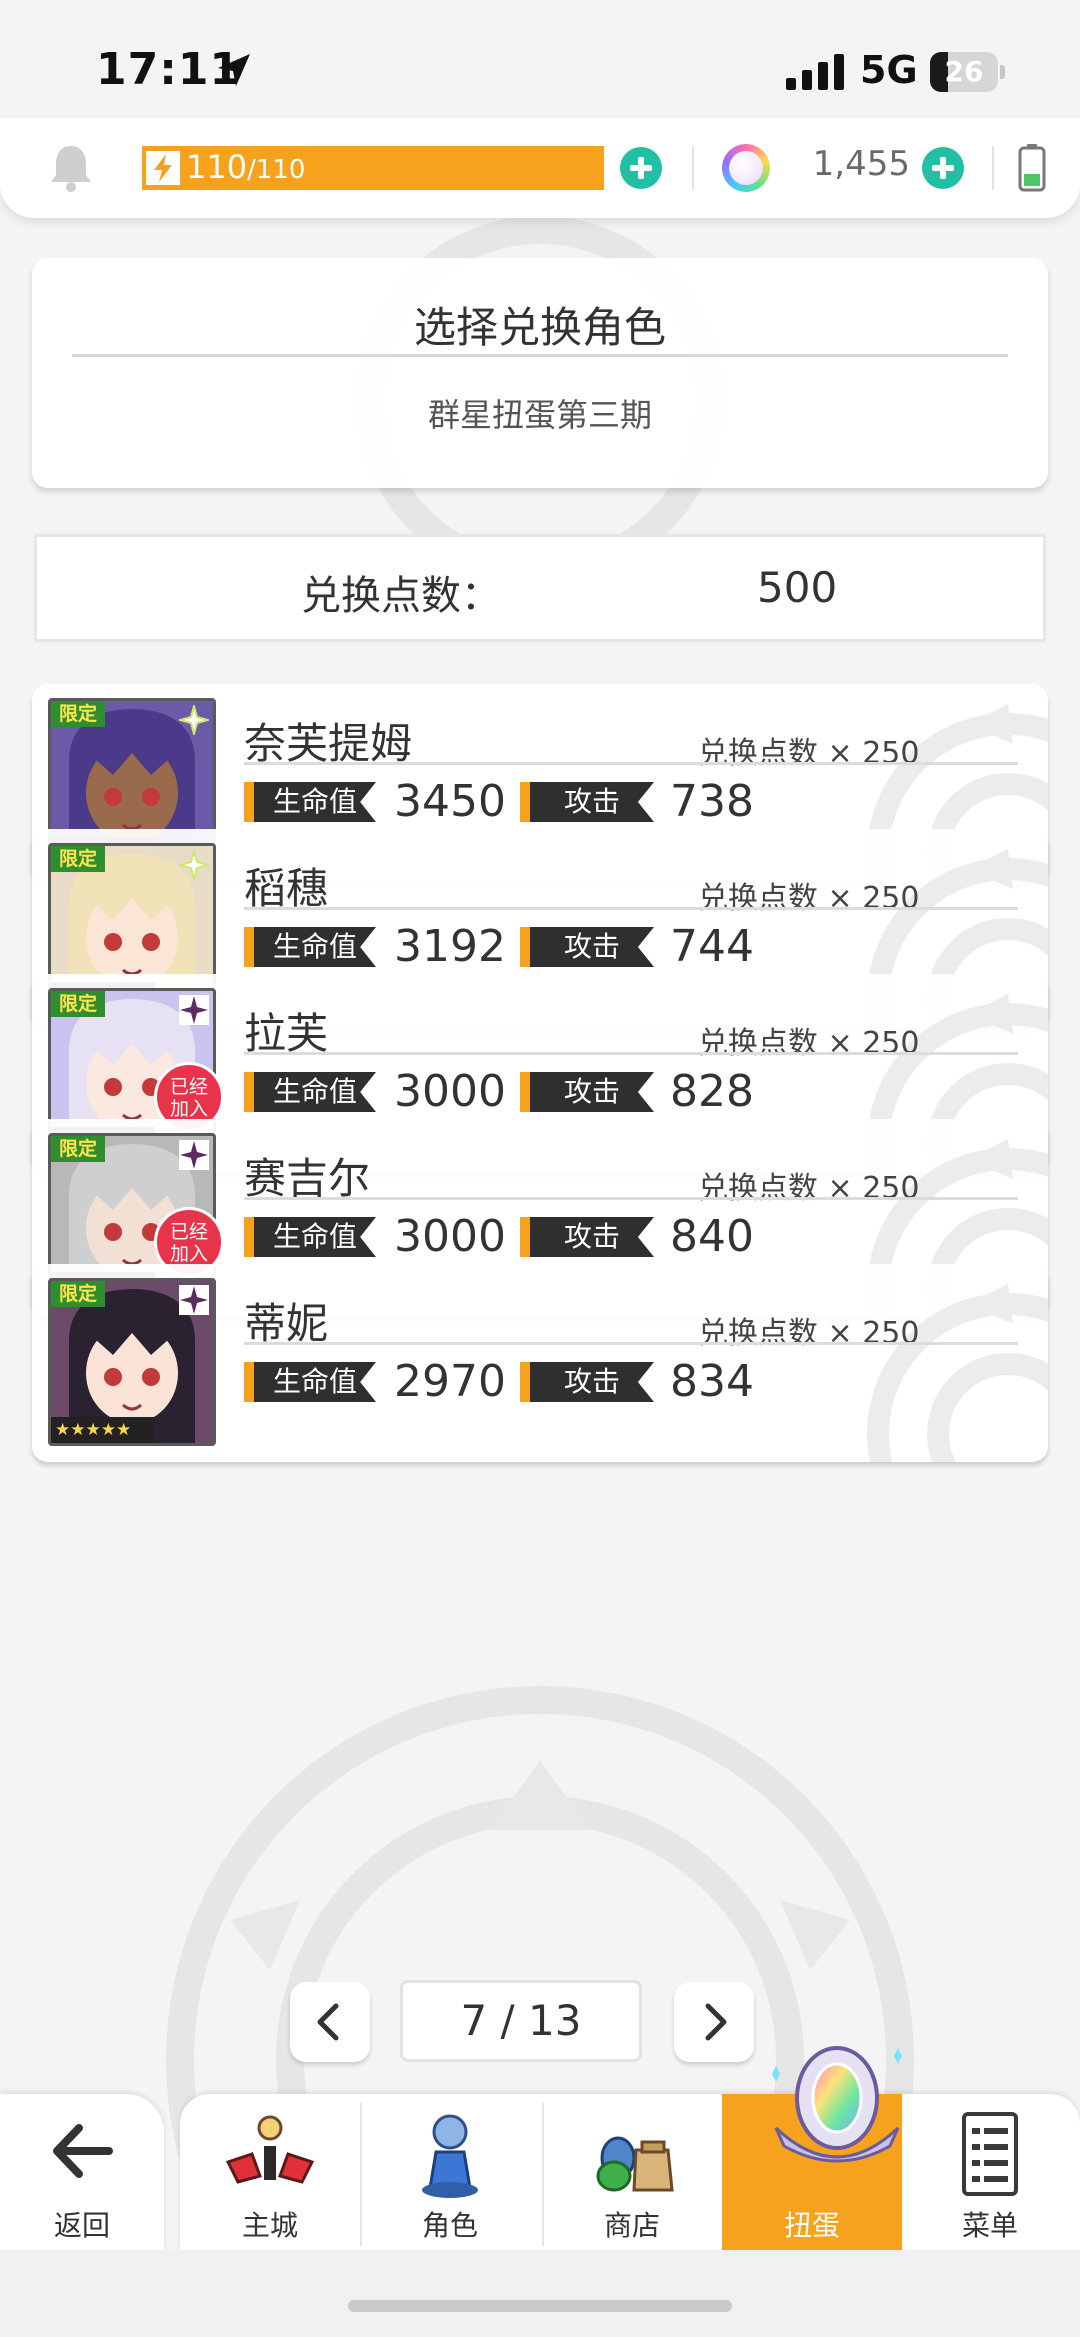 This screenshot has height=2337, width=1080. I want to click on main-city-icon, so click(270, 2149).